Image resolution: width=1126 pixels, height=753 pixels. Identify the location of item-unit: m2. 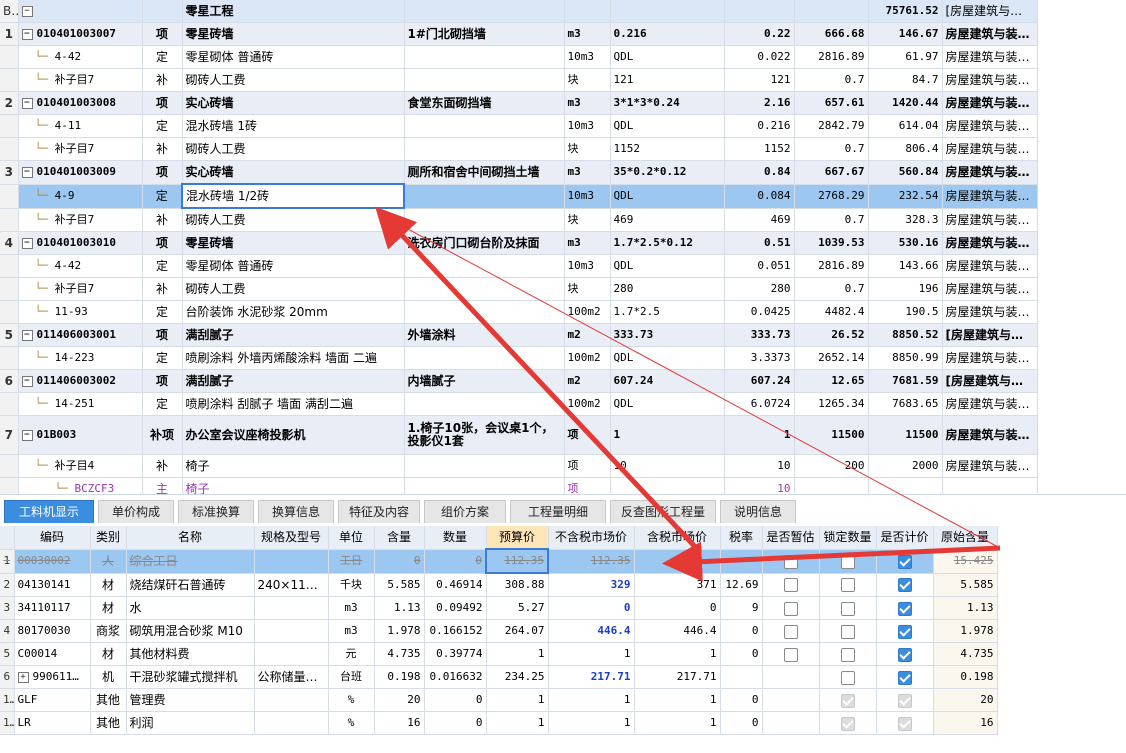
(587, 335).